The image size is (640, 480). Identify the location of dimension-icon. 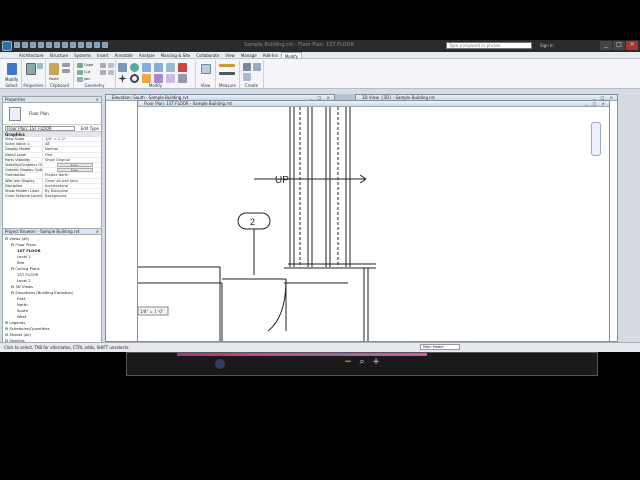
(227, 73).